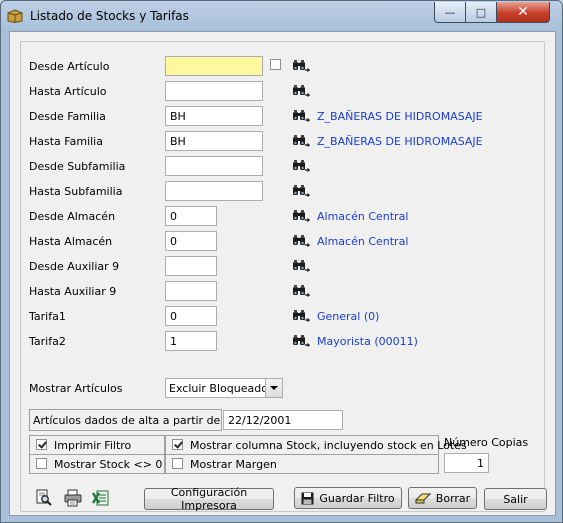 The height and width of the screenshot is (523, 563). What do you see at coordinates (67, 116) in the screenshot?
I see `desde-familia-label: Desde Familia` at bounding box center [67, 116].